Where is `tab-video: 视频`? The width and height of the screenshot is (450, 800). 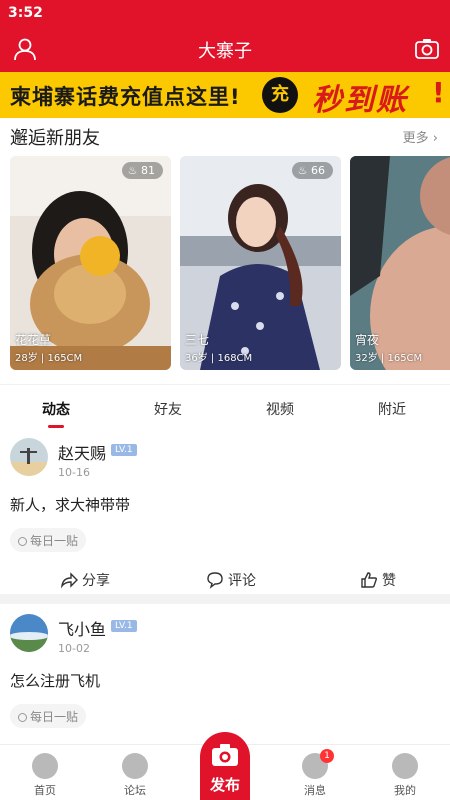
tab-video: 视频 is located at coordinates (280, 409).